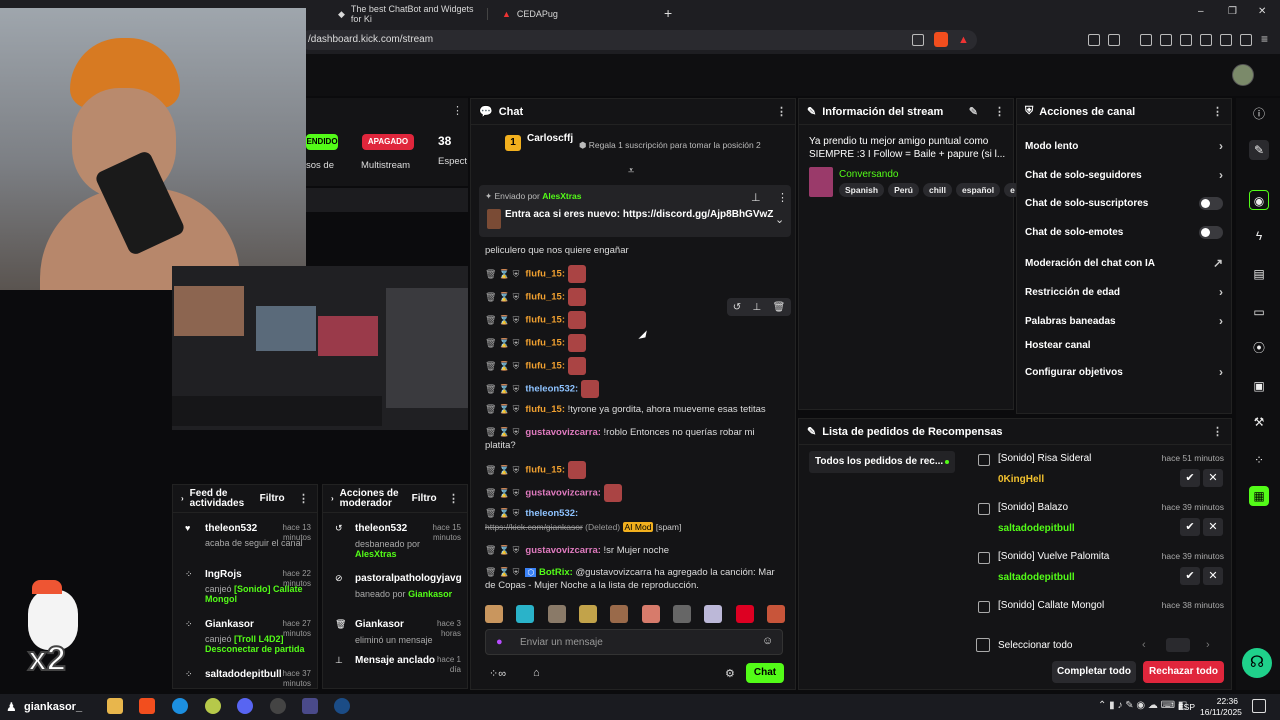 The width and height of the screenshot is (1280, 720). What do you see at coordinates (180, 706) in the screenshot?
I see `edge-icon` at bounding box center [180, 706].